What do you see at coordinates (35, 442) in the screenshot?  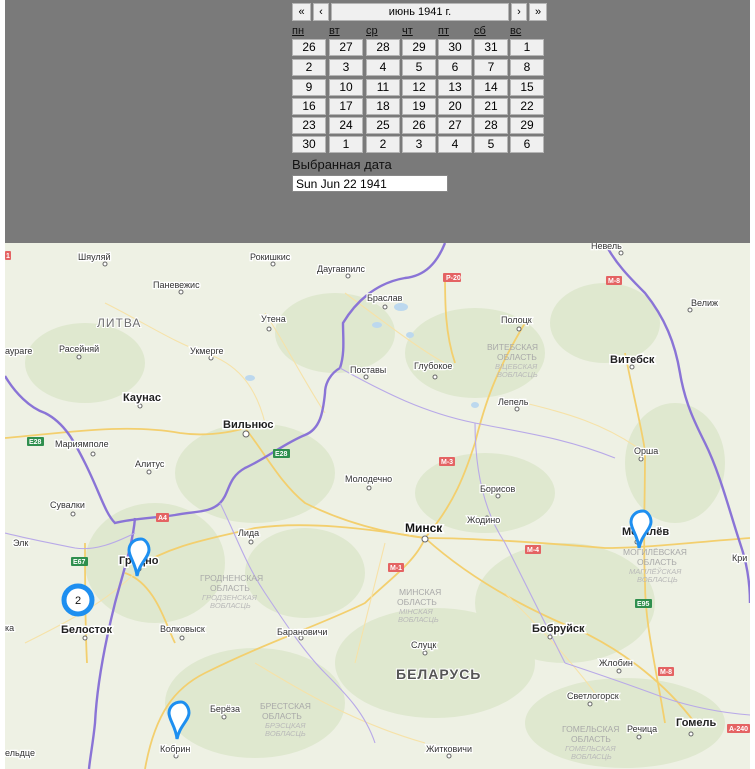 I see `road-shield-label: E28` at bounding box center [35, 442].